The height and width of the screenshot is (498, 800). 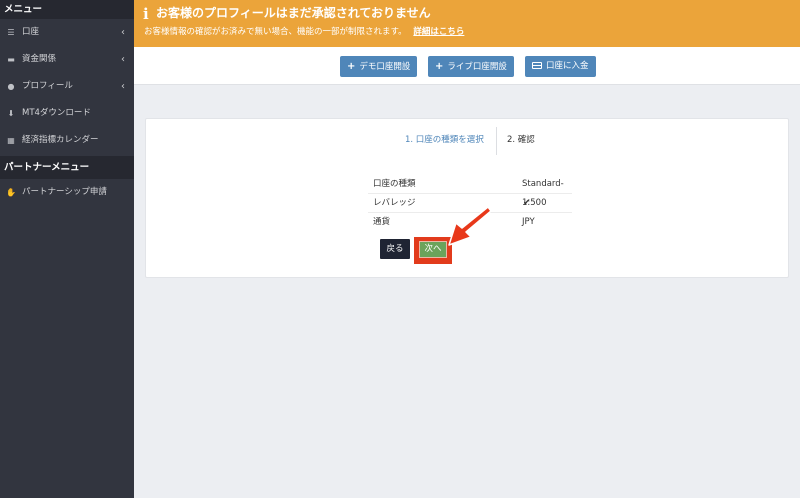 I want to click on sidebar-item-funds: ▬ 資金関係 ‹, so click(x=67, y=59).